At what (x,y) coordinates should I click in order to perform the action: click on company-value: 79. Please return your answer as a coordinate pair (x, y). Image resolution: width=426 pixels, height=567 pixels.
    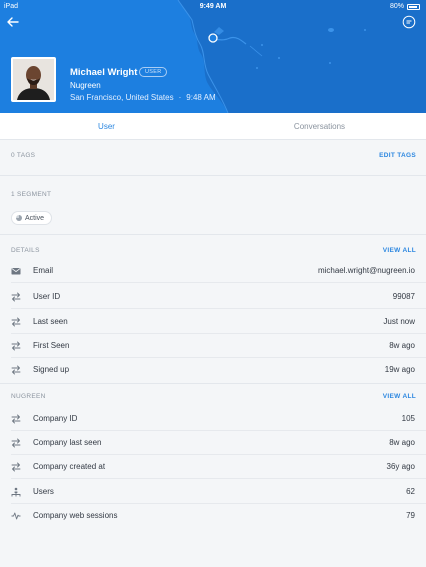
    Looking at the image, I should click on (410, 515).